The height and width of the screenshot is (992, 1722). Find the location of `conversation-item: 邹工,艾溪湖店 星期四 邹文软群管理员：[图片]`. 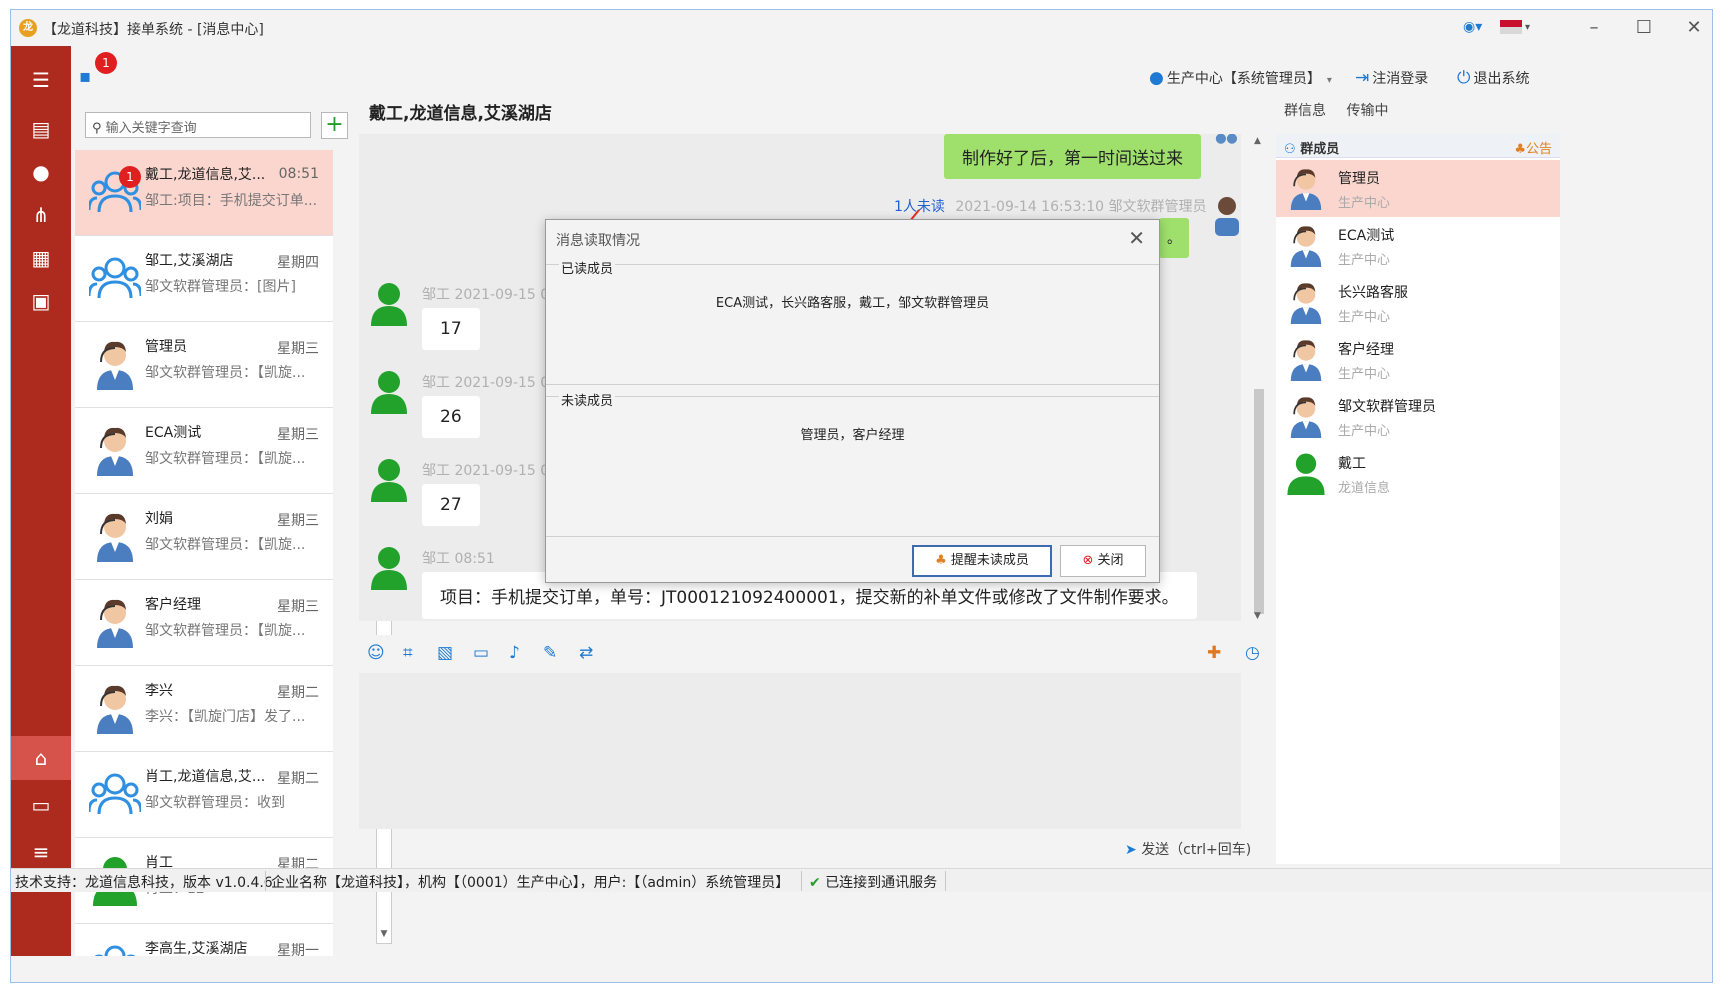

conversation-item: 邹工,艾溪湖店 星期四 邹文软群管理员：[图片] is located at coordinates (204, 279).